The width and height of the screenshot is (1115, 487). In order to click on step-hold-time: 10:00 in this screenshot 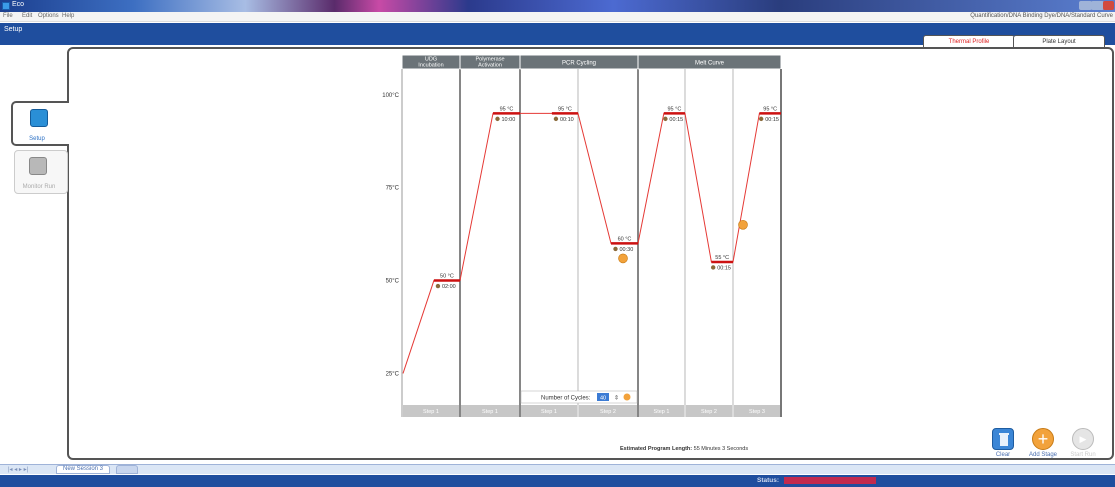, I will do `click(509, 120)`.